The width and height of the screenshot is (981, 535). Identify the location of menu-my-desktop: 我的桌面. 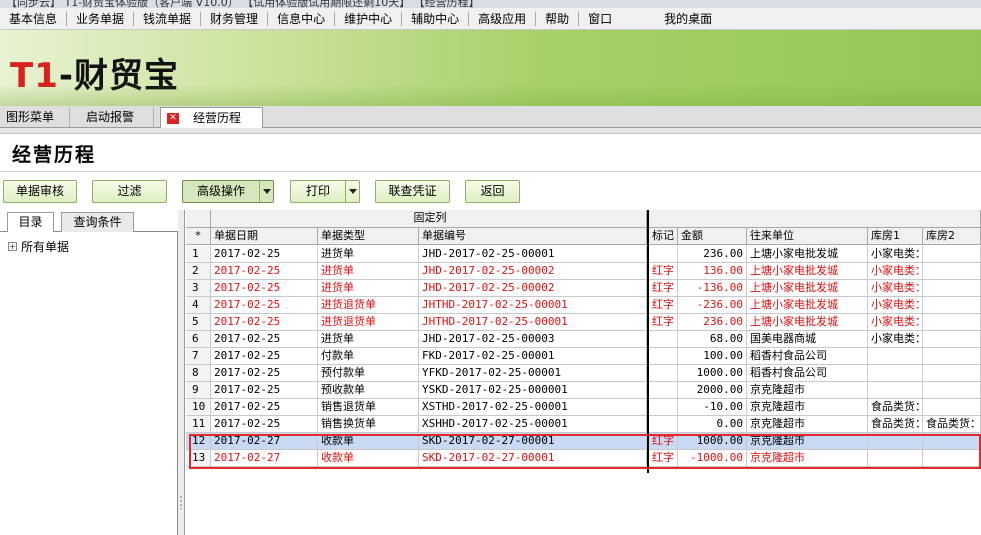
(688, 19).